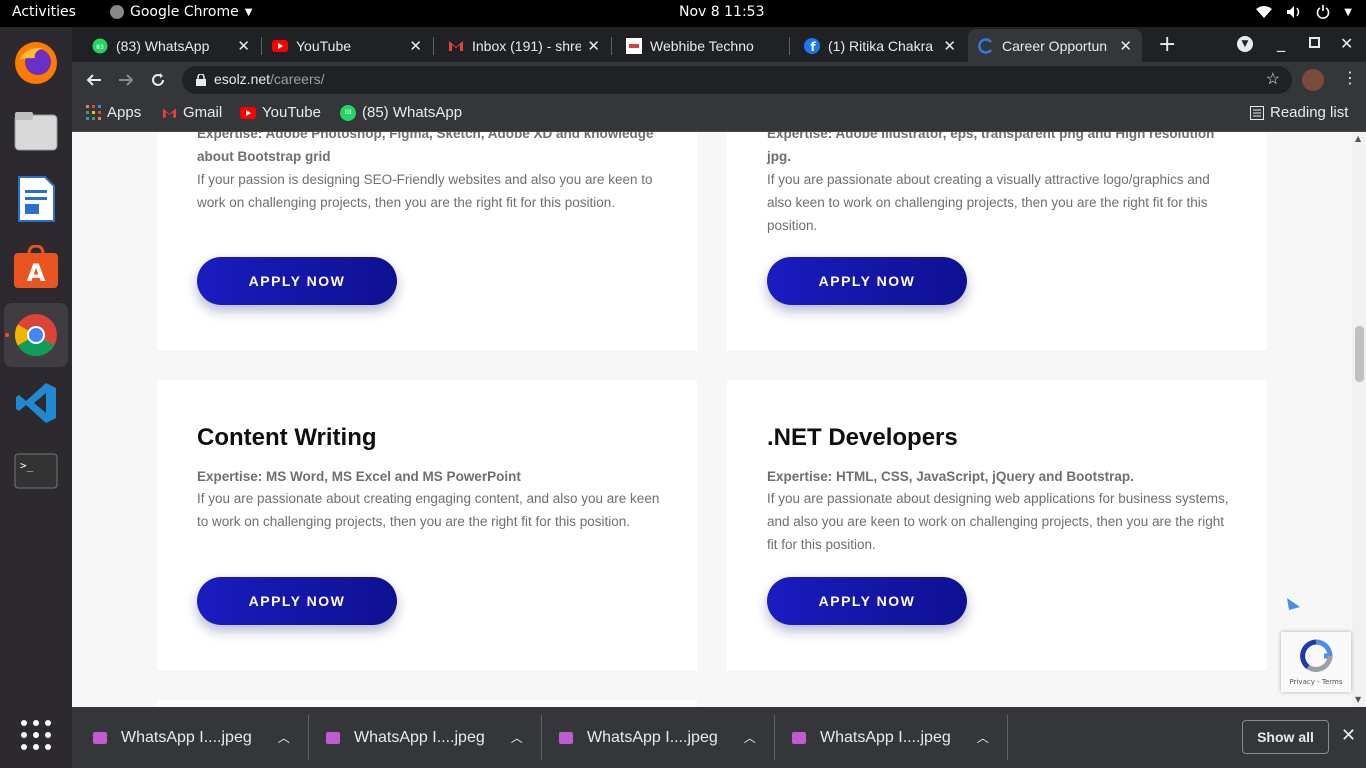 This screenshot has width=1366, height=768. What do you see at coordinates (611, 46) in the screenshot?
I see `tab-separator` at bounding box center [611, 46].